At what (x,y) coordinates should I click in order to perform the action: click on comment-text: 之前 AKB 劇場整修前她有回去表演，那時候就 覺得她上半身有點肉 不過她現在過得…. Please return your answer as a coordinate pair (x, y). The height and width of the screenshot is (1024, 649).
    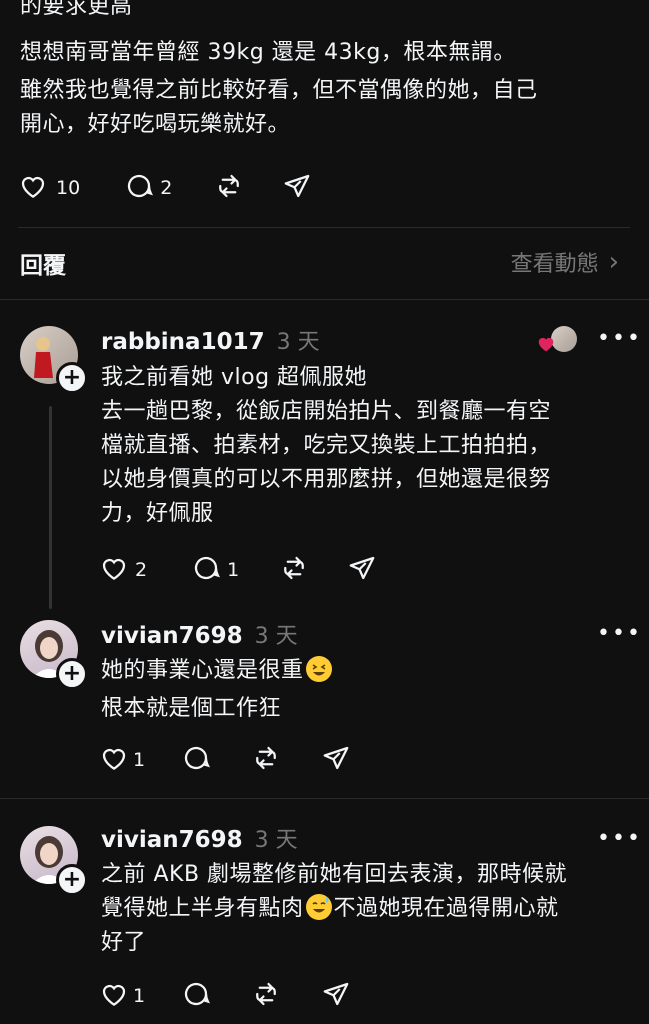
    Looking at the image, I should click on (334, 909).